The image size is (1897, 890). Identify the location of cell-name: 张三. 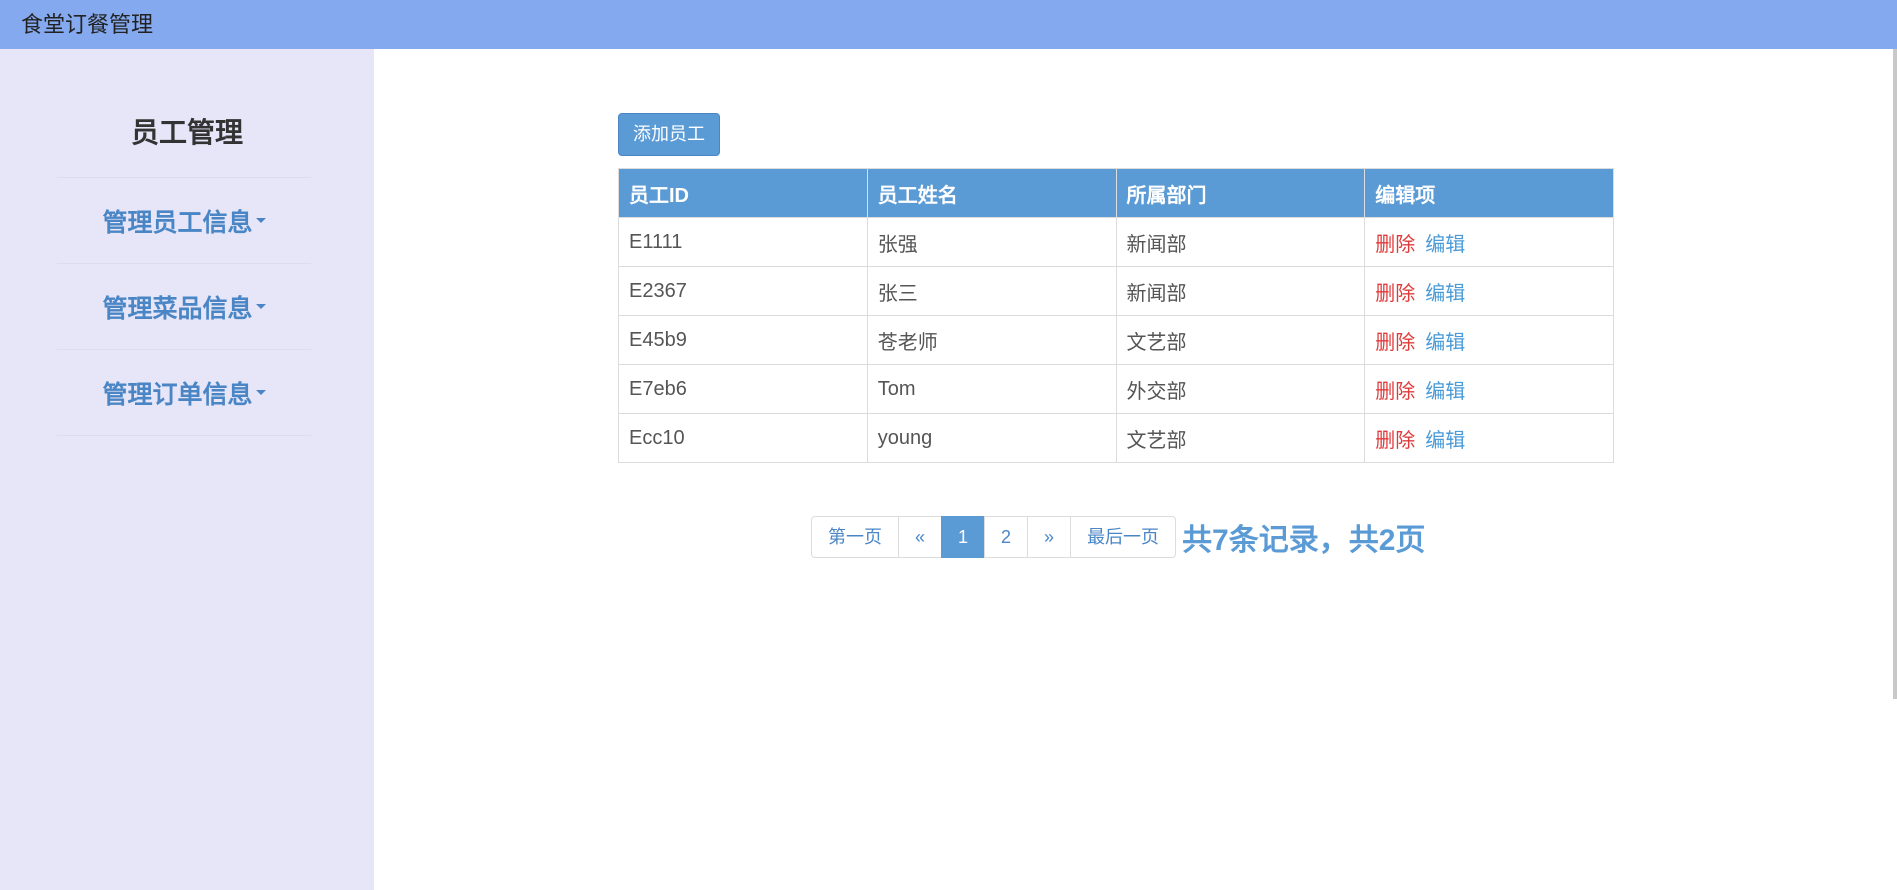
(991, 291).